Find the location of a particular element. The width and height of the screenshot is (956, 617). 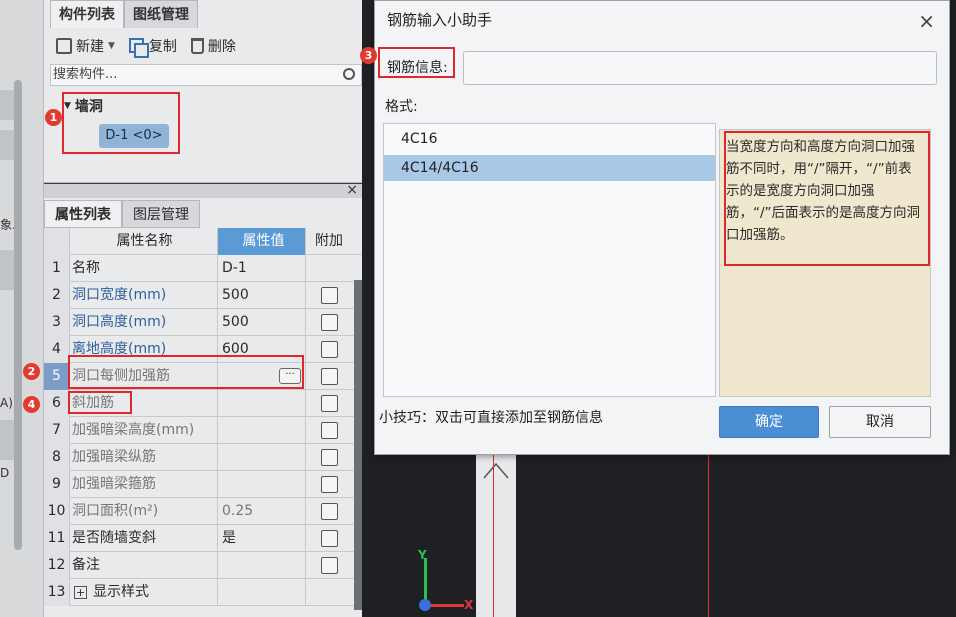

table-row: 8 加强暗梁纵筋 is located at coordinates (203, 457).